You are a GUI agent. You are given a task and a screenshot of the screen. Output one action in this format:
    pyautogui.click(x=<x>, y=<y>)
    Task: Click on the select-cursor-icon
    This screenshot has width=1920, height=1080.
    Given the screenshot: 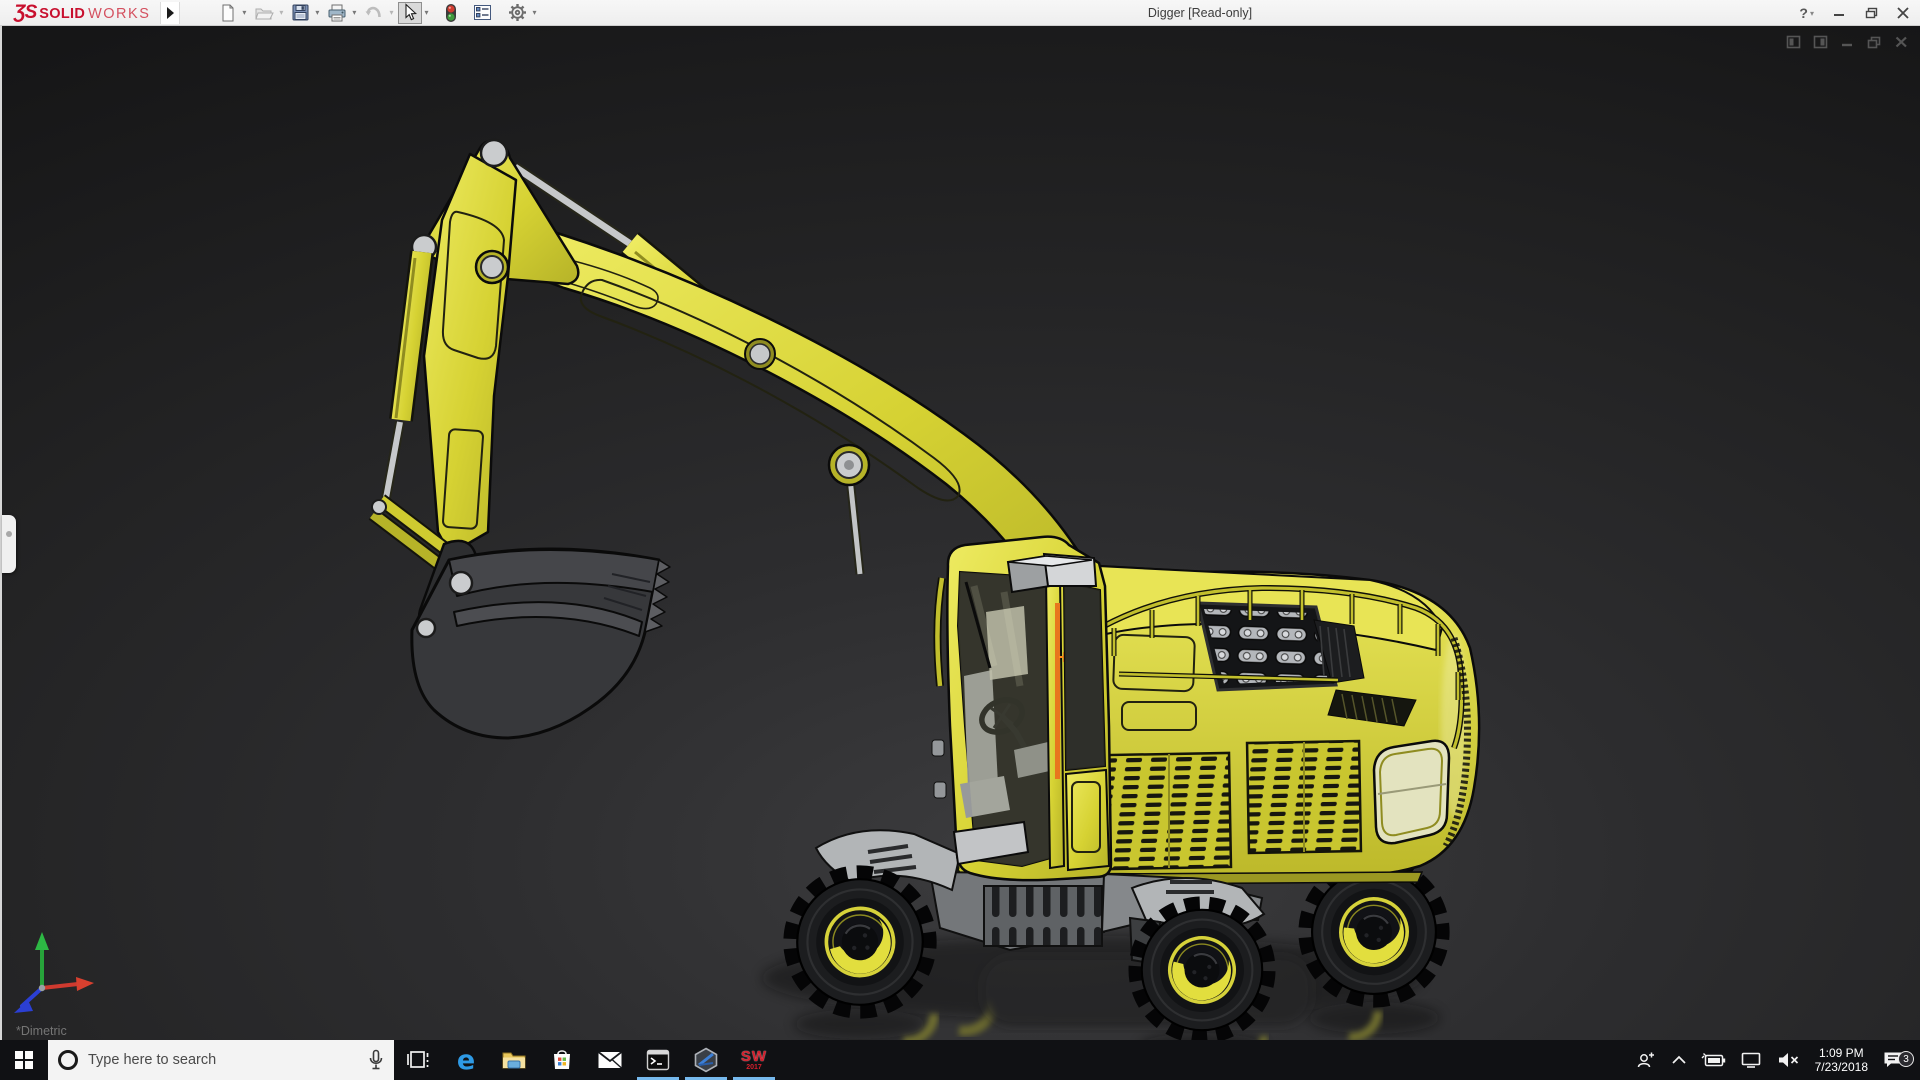 What is the action you would take?
    pyautogui.click(x=411, y=12)
    